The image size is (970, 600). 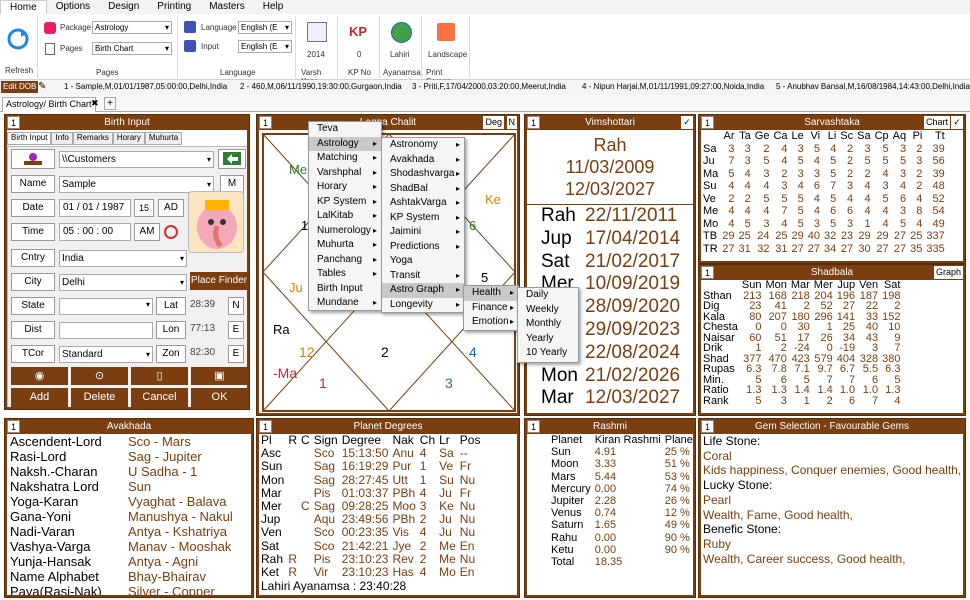 What do you see at coordinates (423, 261) in the screenshot?
I see `menu-yoga: Yoga` at bounding box center [423, 261].